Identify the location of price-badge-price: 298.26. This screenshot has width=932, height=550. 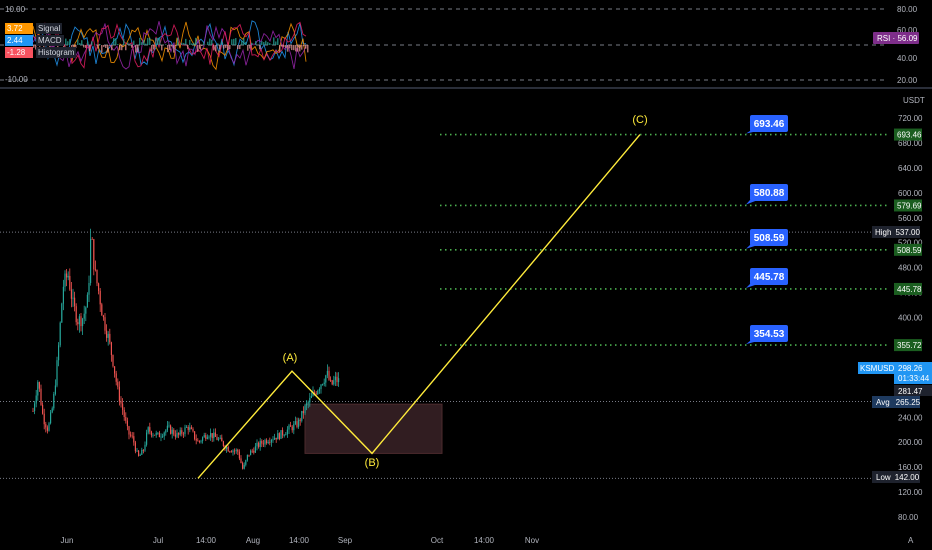
(910, 368).